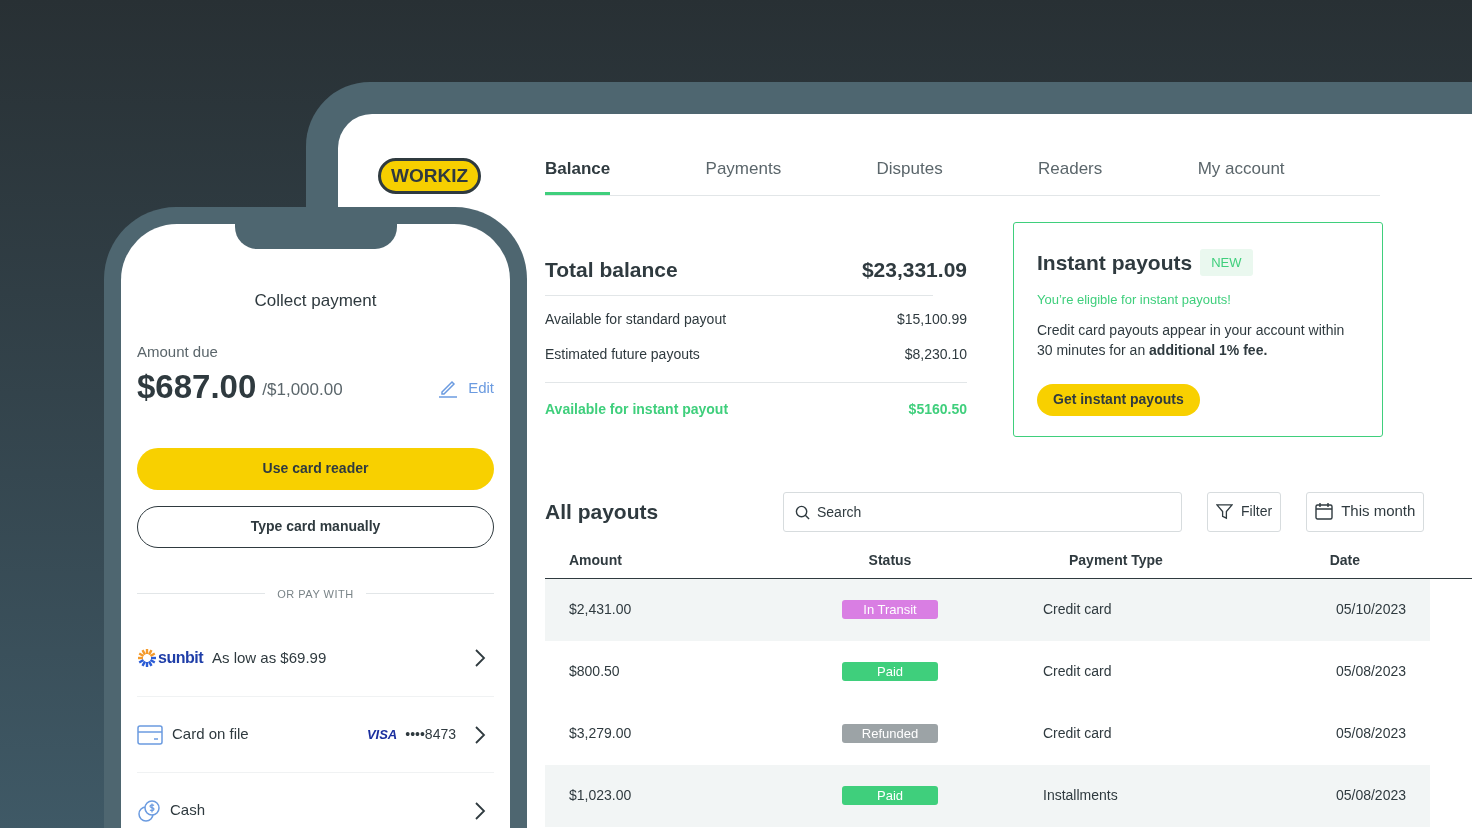 The image size is (1472, 828). I want to click on amount-due: $687.00, so click(197, 386).